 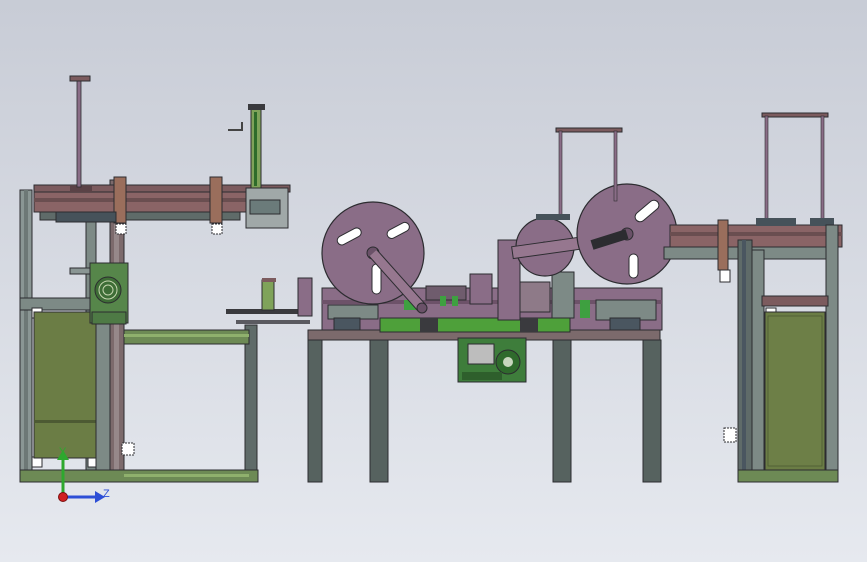 I want to click on right-cabinet, so click(x=795, y=391).